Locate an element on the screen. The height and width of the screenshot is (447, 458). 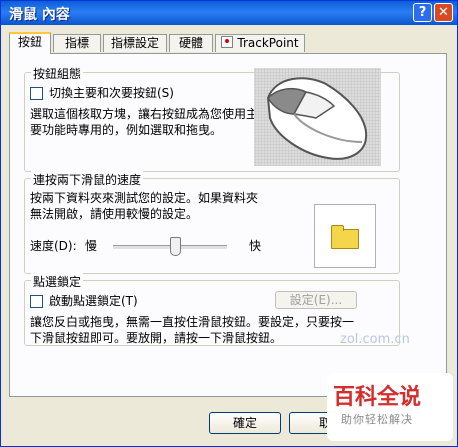
click-lock-label: 啟動點選鎖定(T) is located at coordinates (93, 301).